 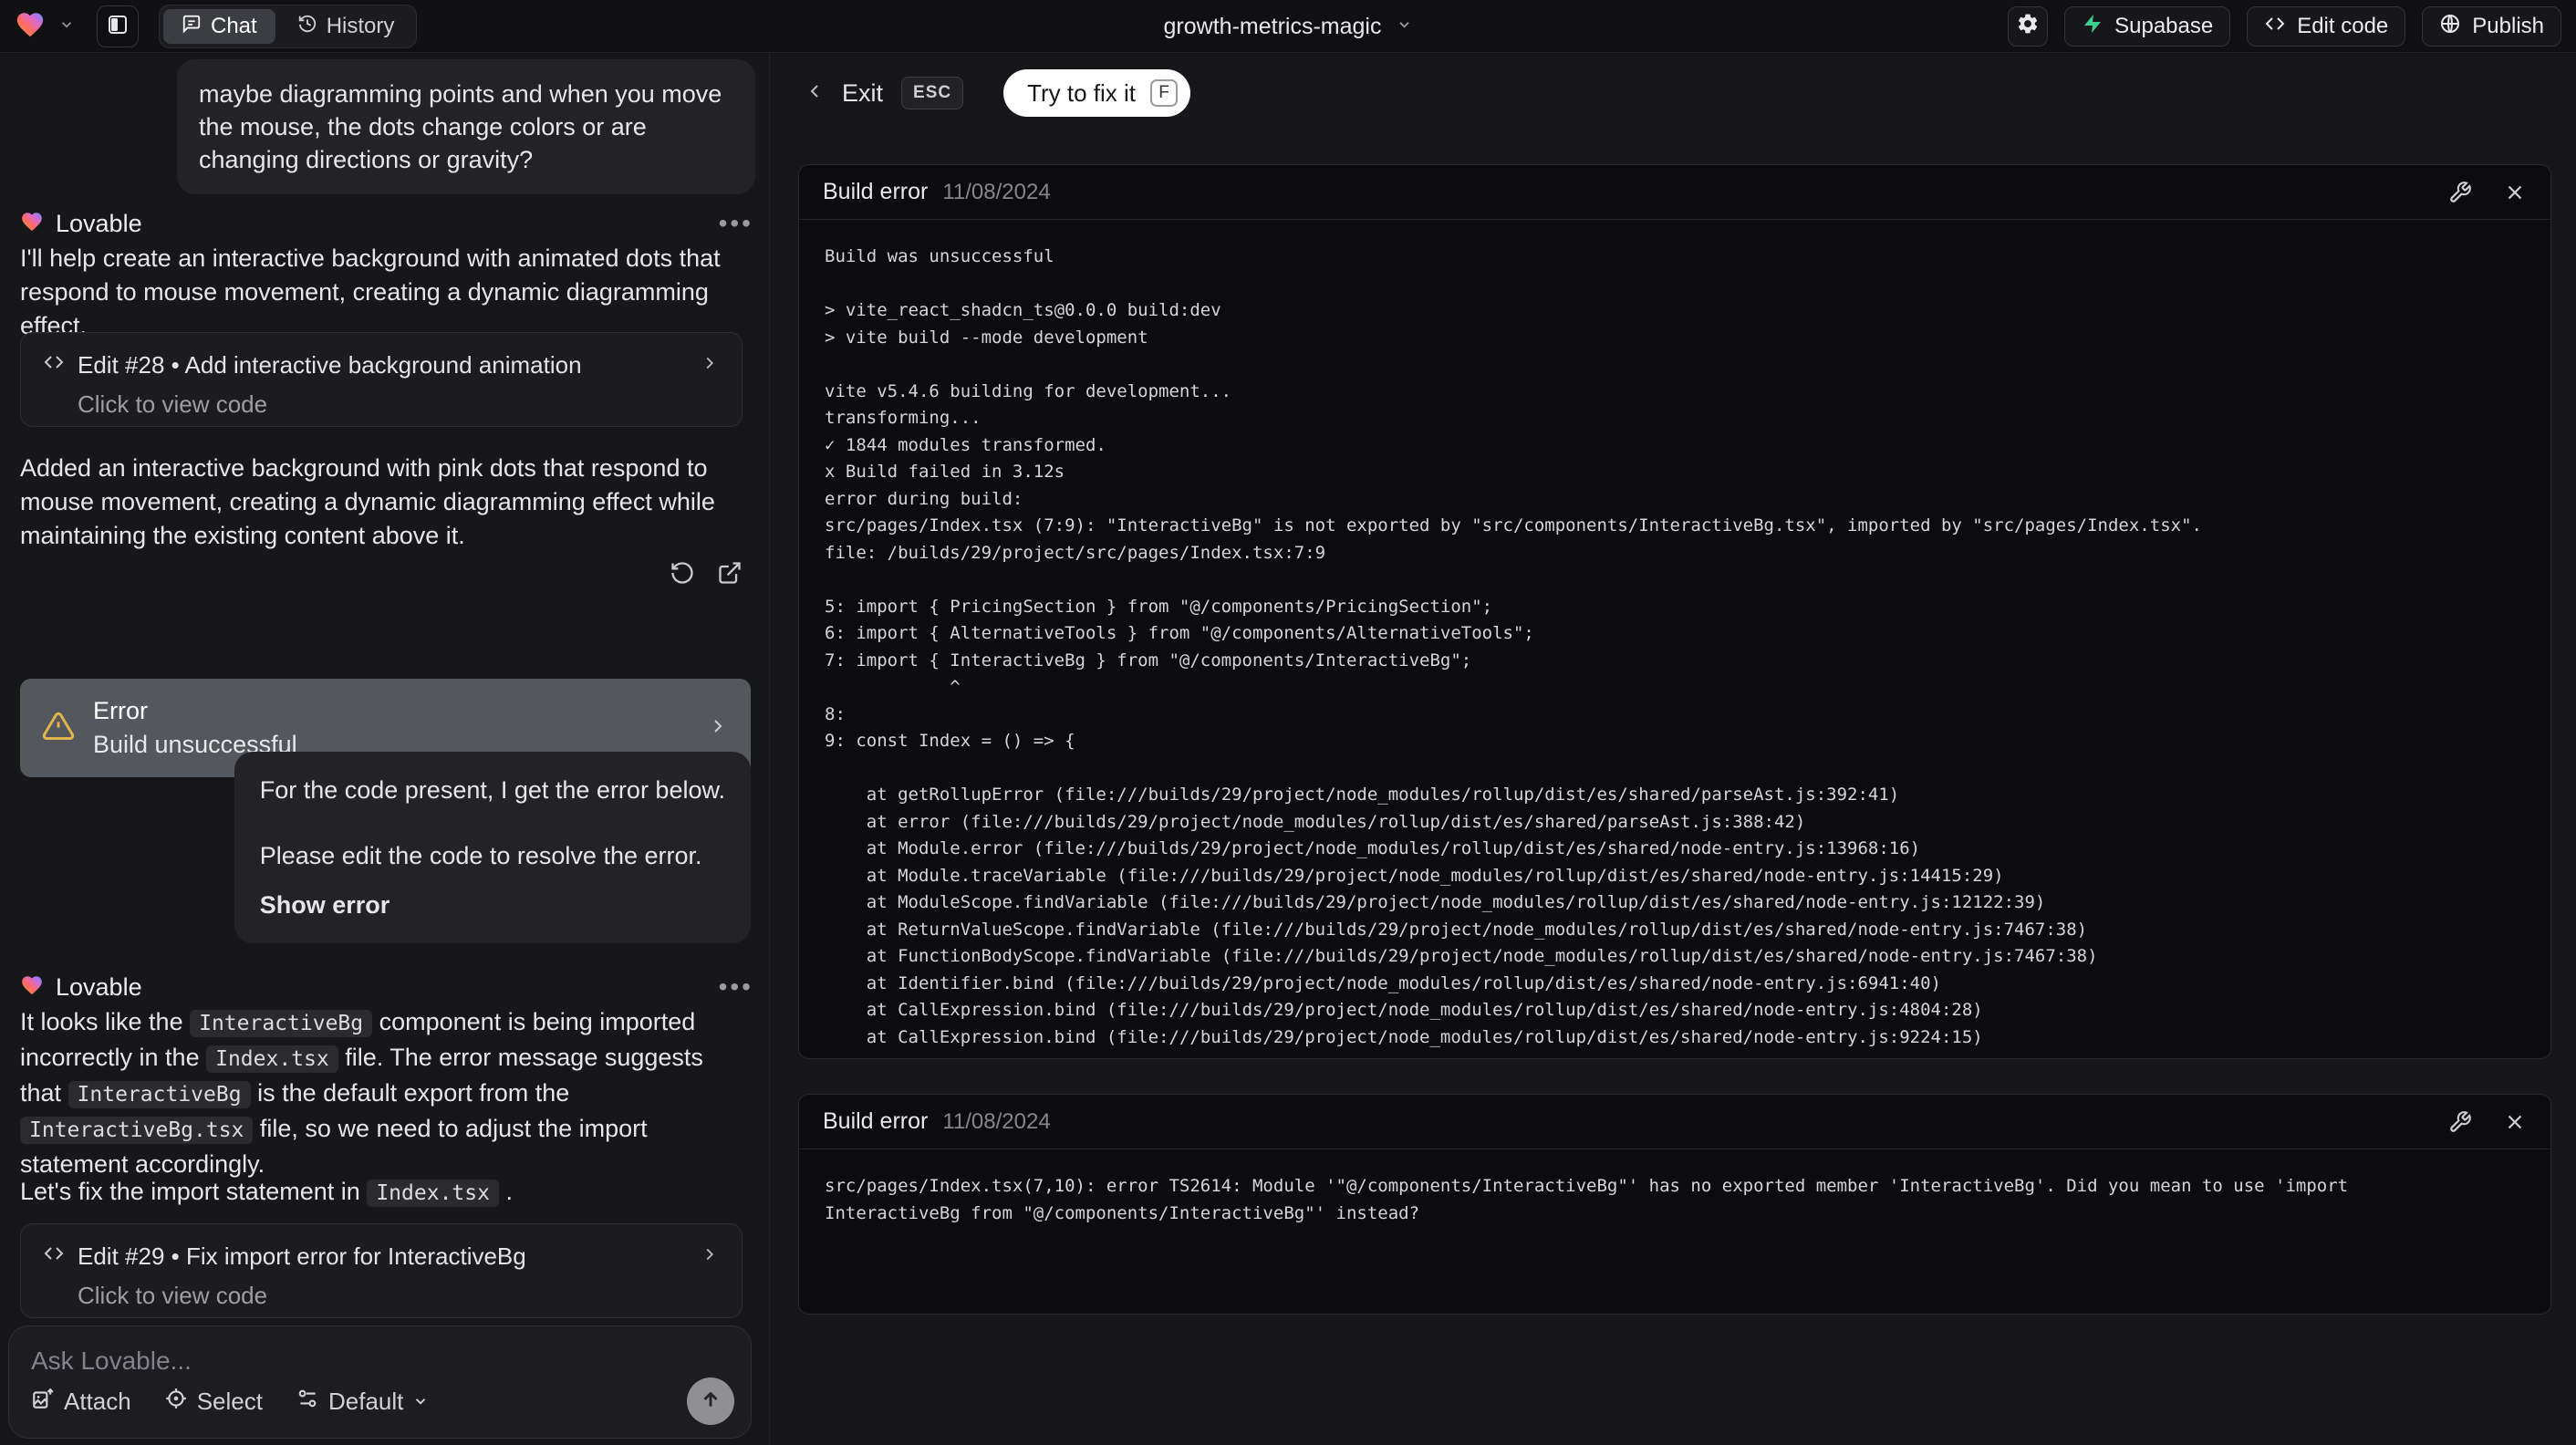 What do you see at coordinates (98, 1401) in the screenshot?
I see `attach-label: Attach` at bounding box center [98, 1401].